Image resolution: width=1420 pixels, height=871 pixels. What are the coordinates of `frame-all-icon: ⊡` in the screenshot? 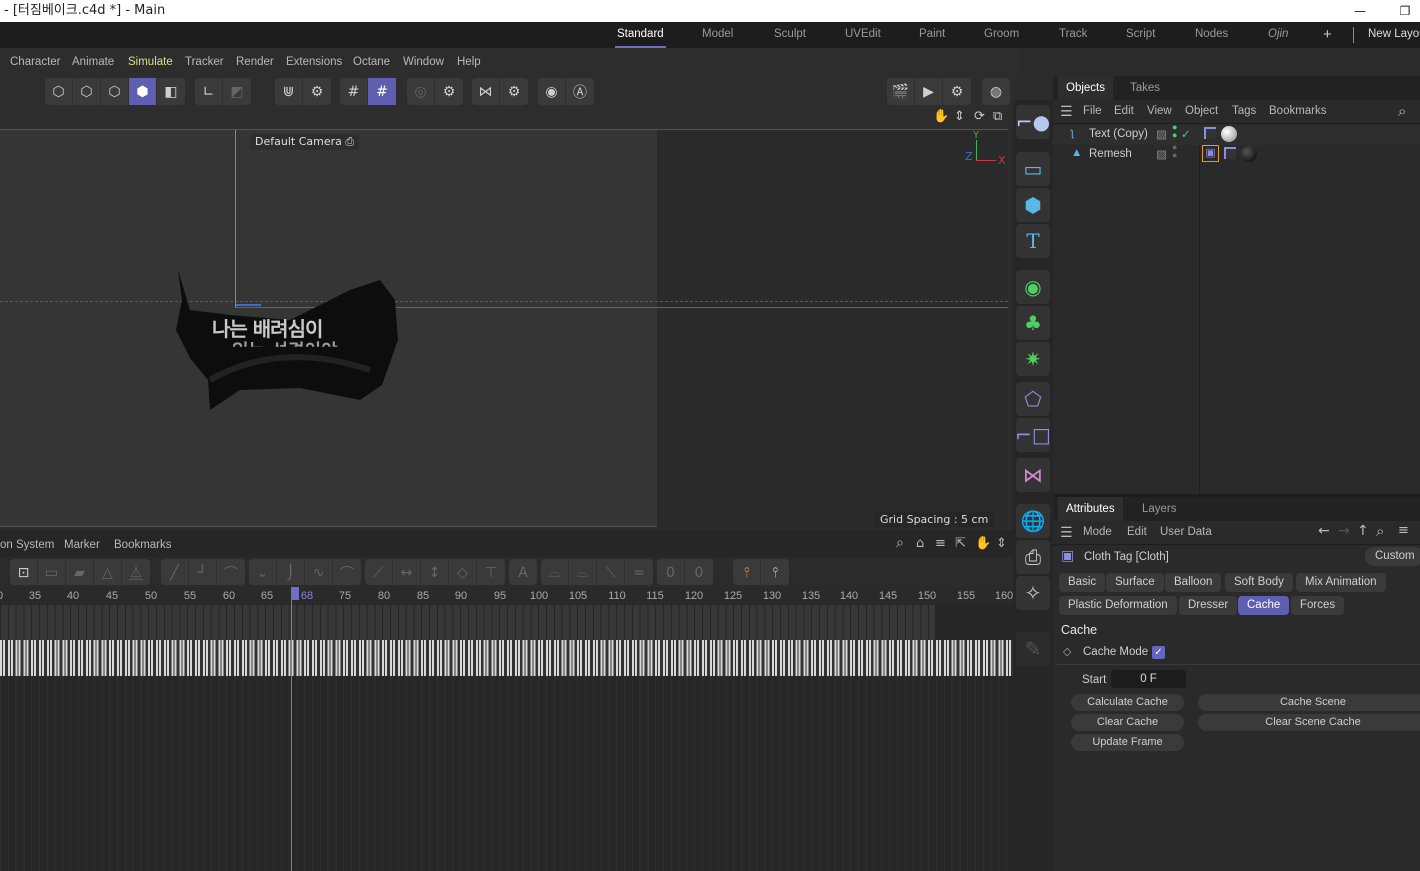 It's located at (24, 572).